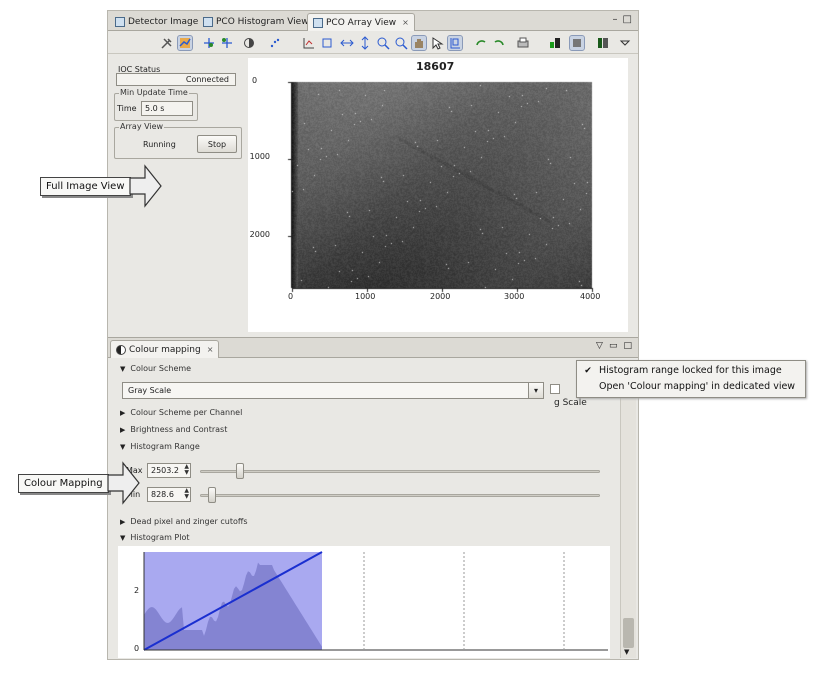  Describe the element at coordinates (347, 43) in the screenshot. I see `pan-horizontal-icon` at that location.